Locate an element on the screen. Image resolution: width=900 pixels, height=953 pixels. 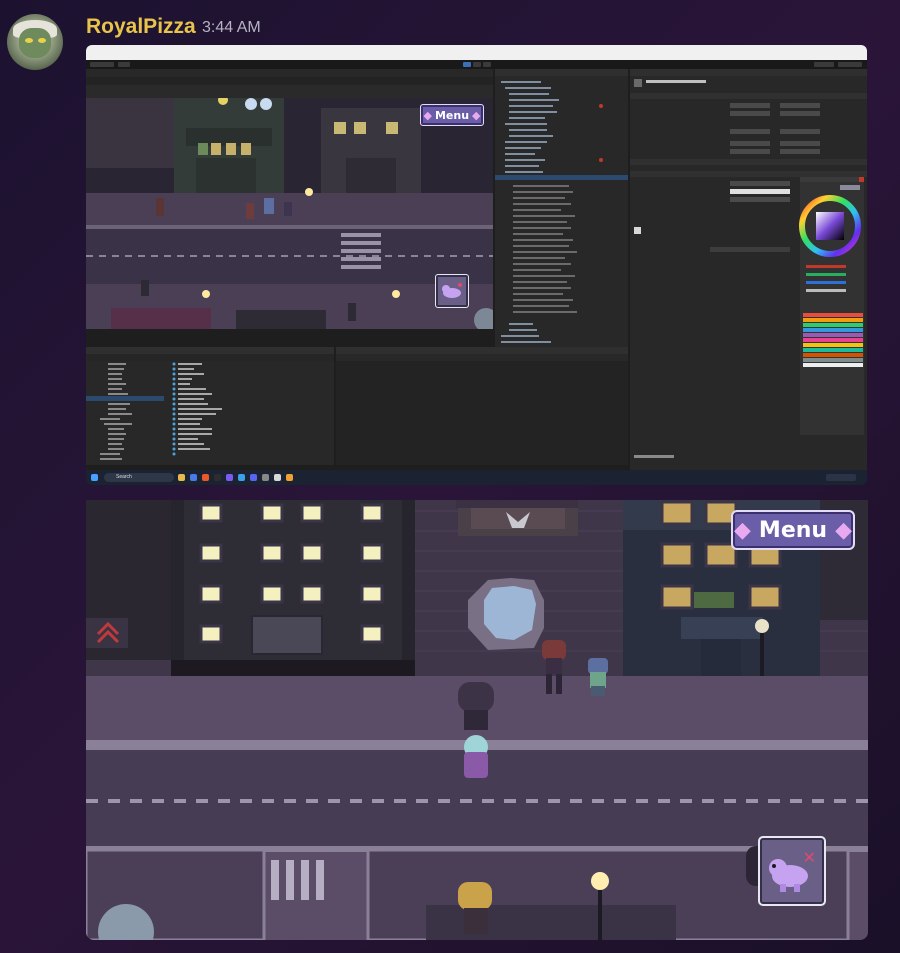
game-toolbar is located at coordinates (289, 91).